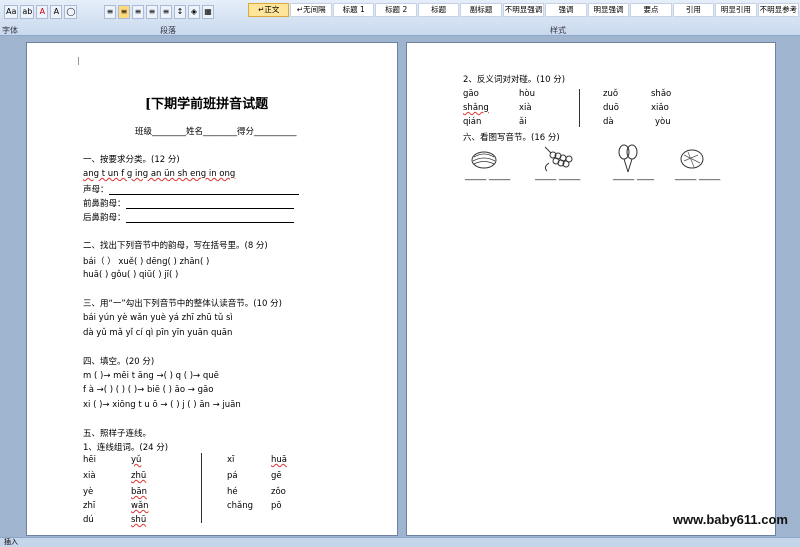 This screenshot has height=547, width=800. I want to click on section-3-row-2: dà yǔ mǎ yǐ cí qì pīn yīn yuān quān, so click(158, 333).